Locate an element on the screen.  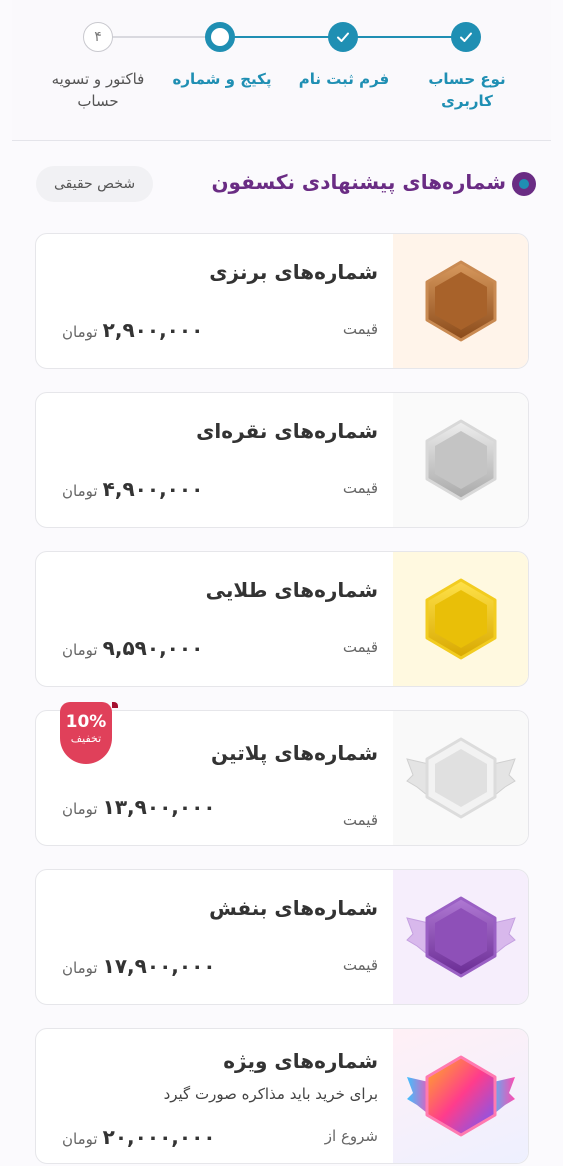
price-value: ۲۰,۰۰۰,۰۰۰ تومان is located at coordinates (136, 1137).